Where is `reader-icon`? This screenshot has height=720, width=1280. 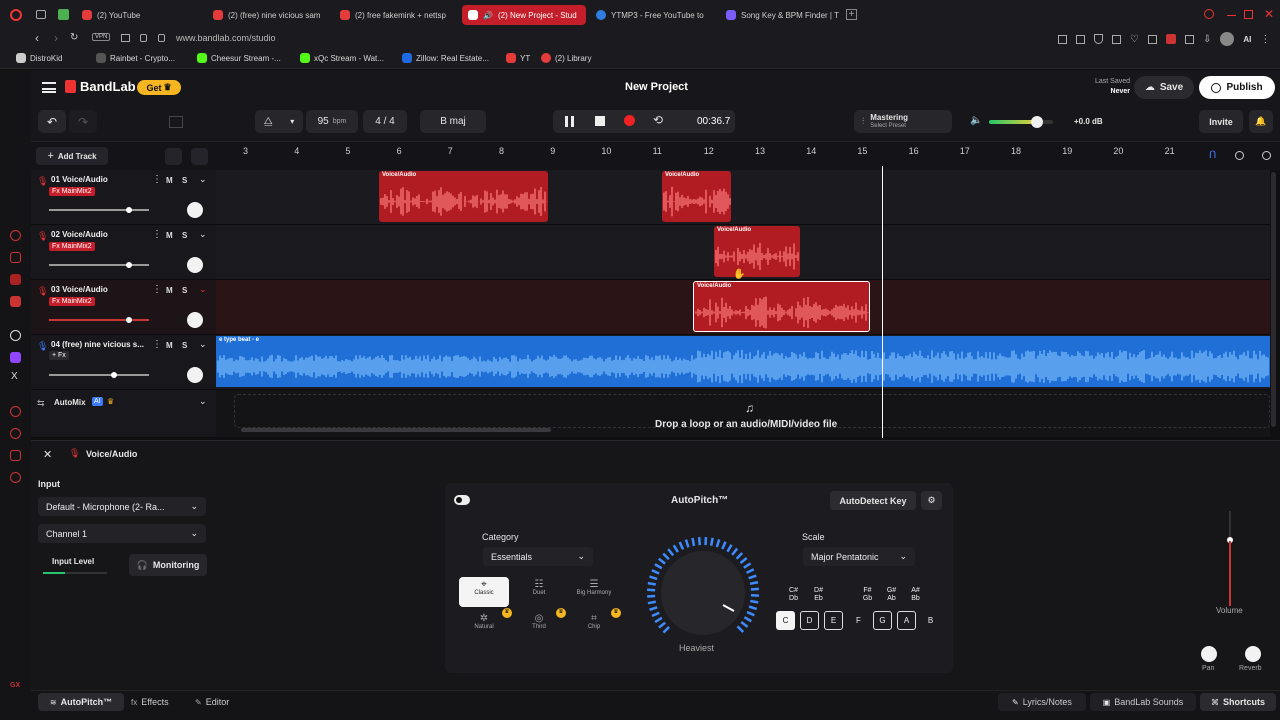
reader-icon is located at coordinates (125, 38).